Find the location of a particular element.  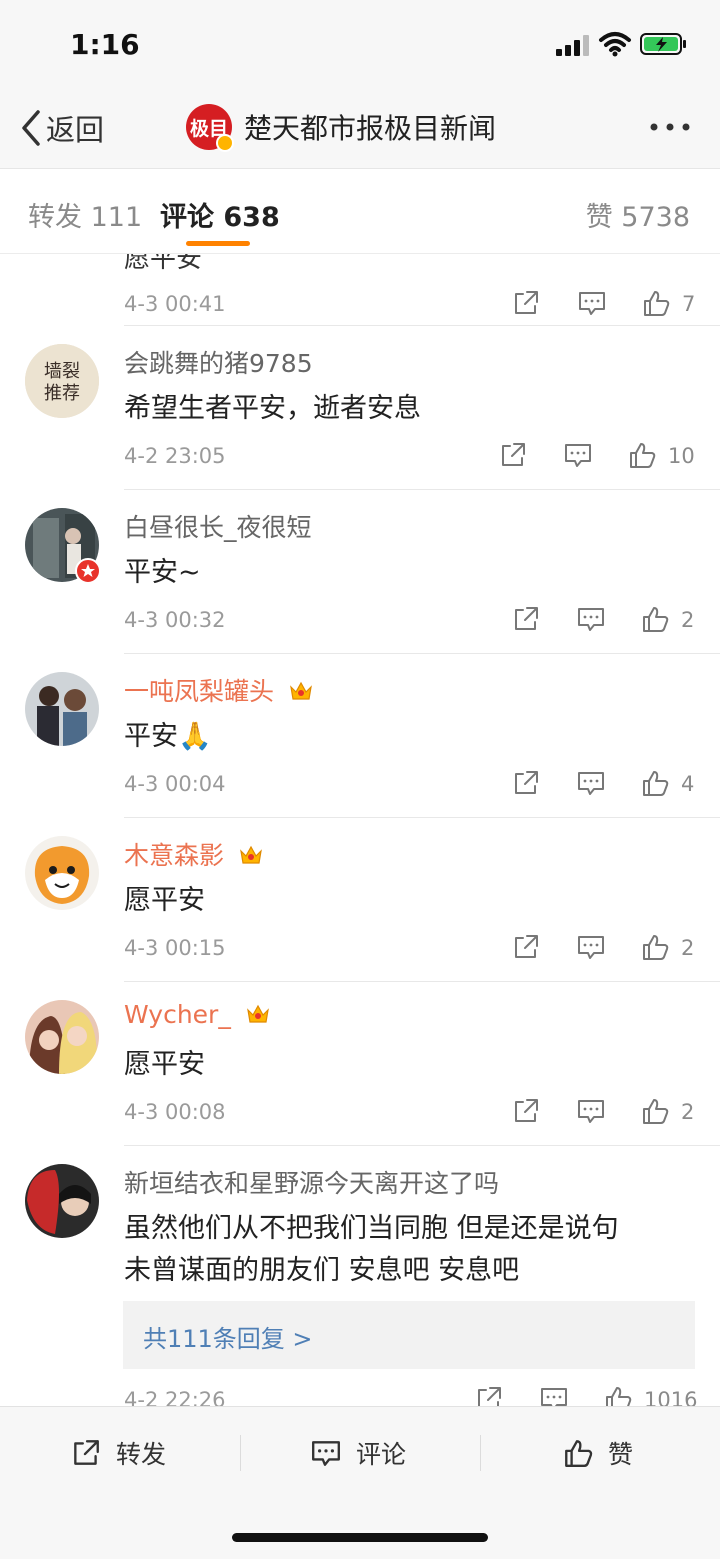

comment-time: 4-3 00:04 is located at coordinates (175, 784).